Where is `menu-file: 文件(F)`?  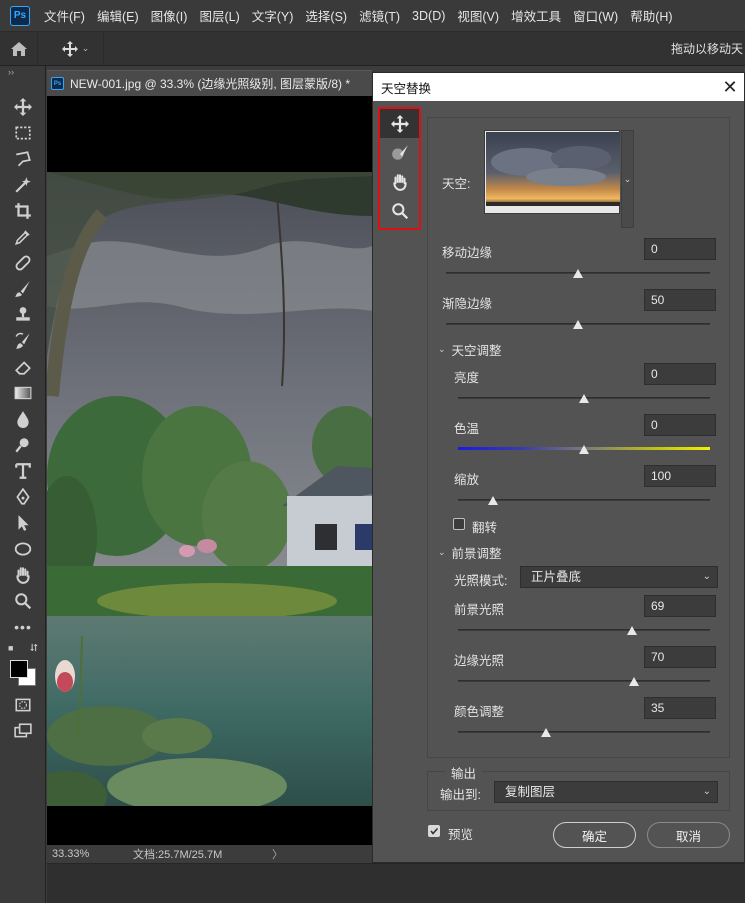
menu-file: 文件(F) is located at coordinates (64, 15).